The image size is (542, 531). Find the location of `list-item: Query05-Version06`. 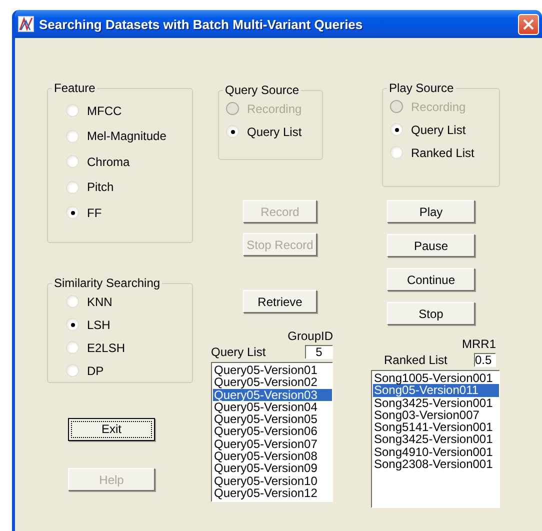

list-item: Query05-Version06 is located at coordinates (272, 431).